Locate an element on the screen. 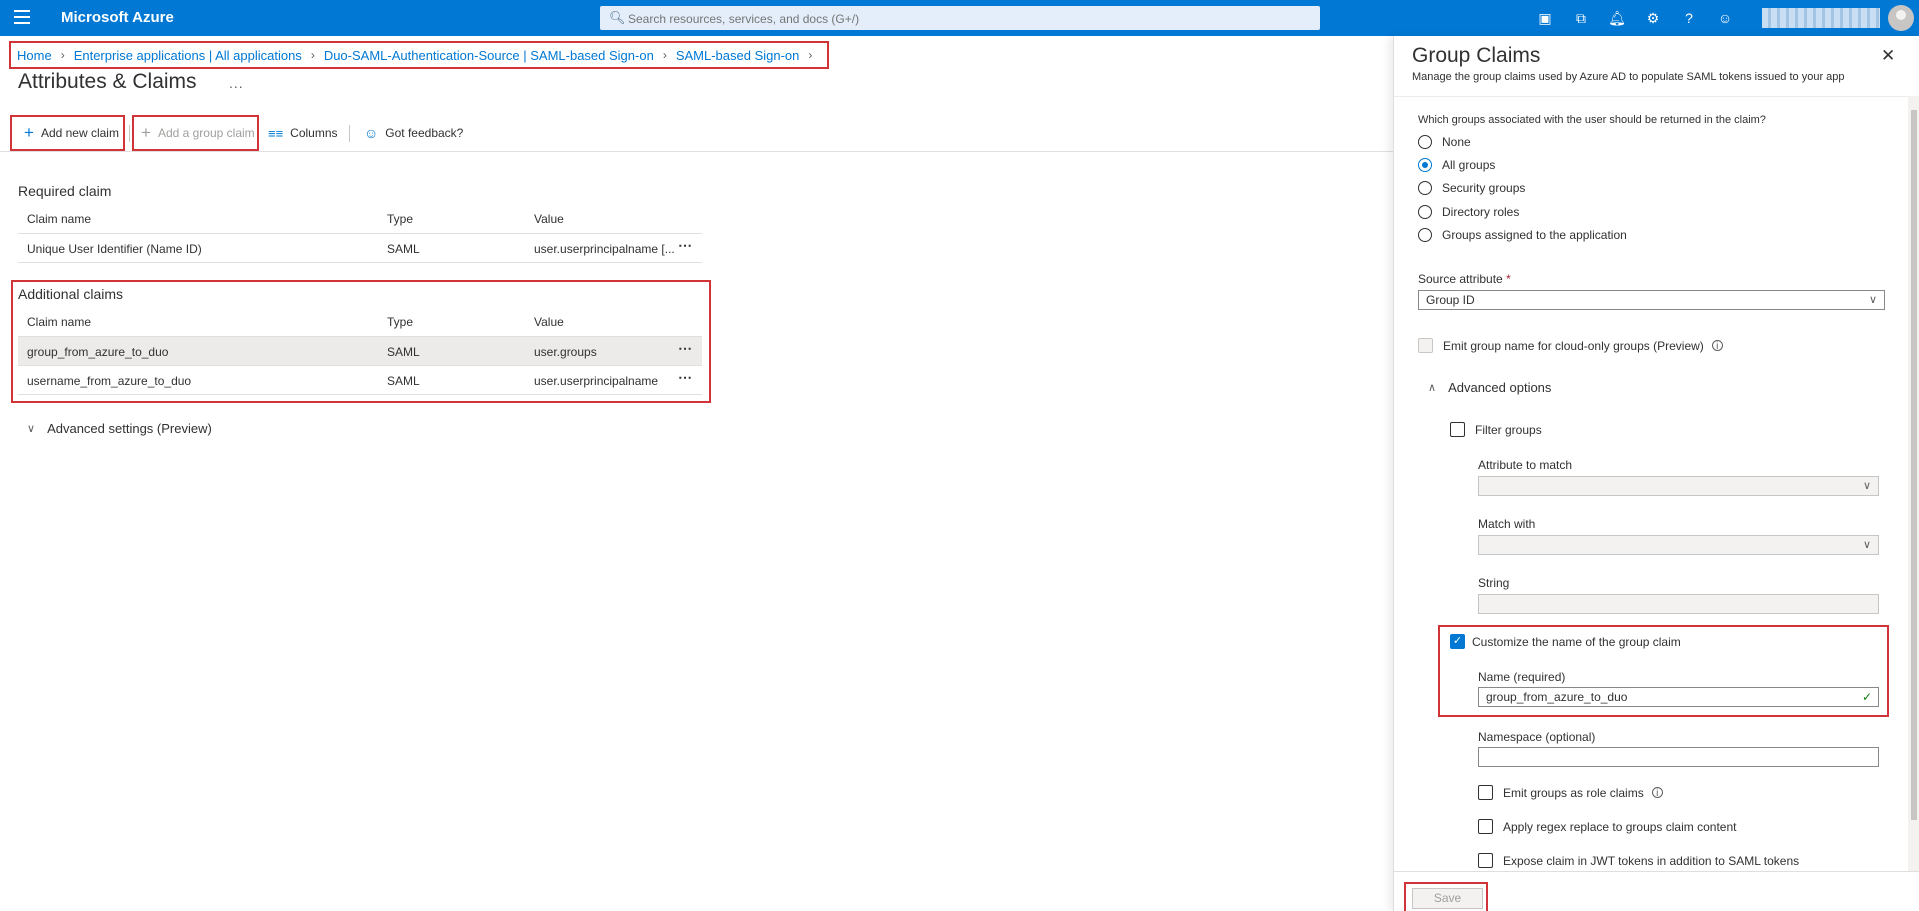 This screenshot has height=911, width=1919. emit-as-role-option: Emit groups as role claims i is located at coordinates (1570, 792).